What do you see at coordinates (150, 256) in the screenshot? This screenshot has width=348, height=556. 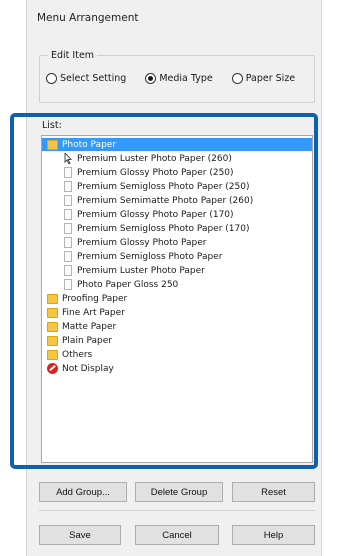 I see `tree-item-label: Premium Semigloss Photo Paper` at bounding box center [150, 256].